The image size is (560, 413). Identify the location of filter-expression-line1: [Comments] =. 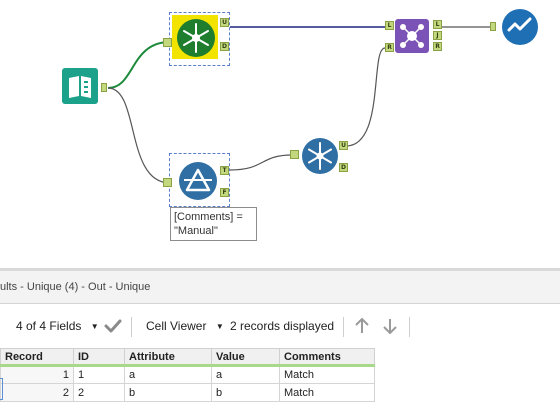
(208, 217).